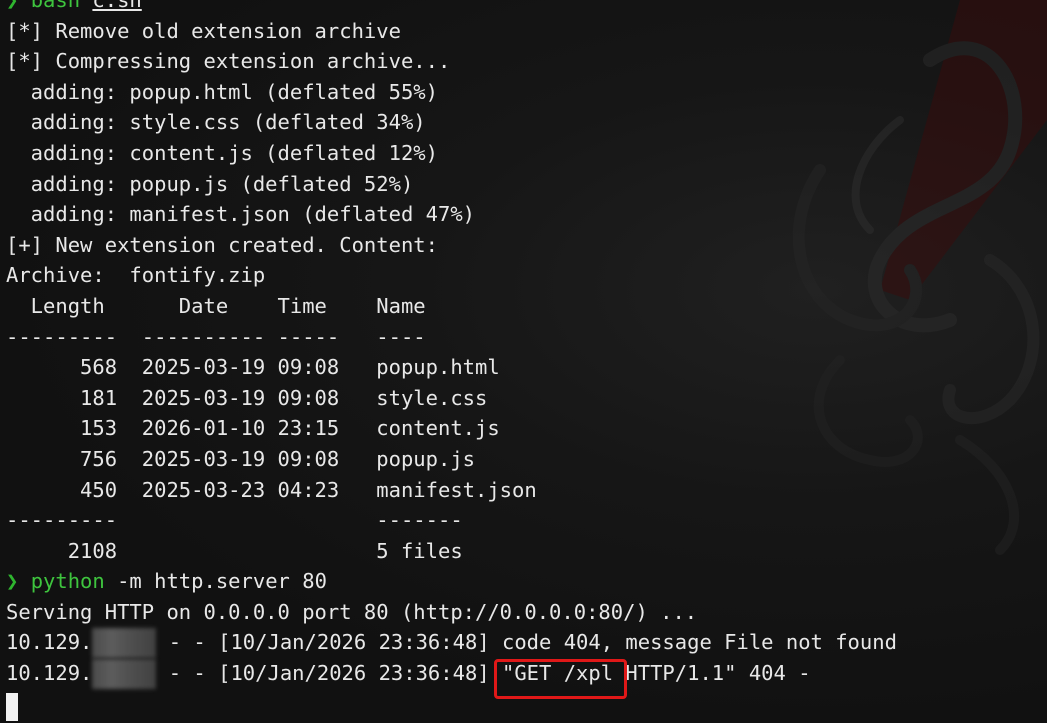 The height and width of the screenshot is (723, 1047). What do you see at coordinates (203, 30) in the screenshot?
I see `output-line: [*] Remove old extension archive` at bounding box center [203, 30].